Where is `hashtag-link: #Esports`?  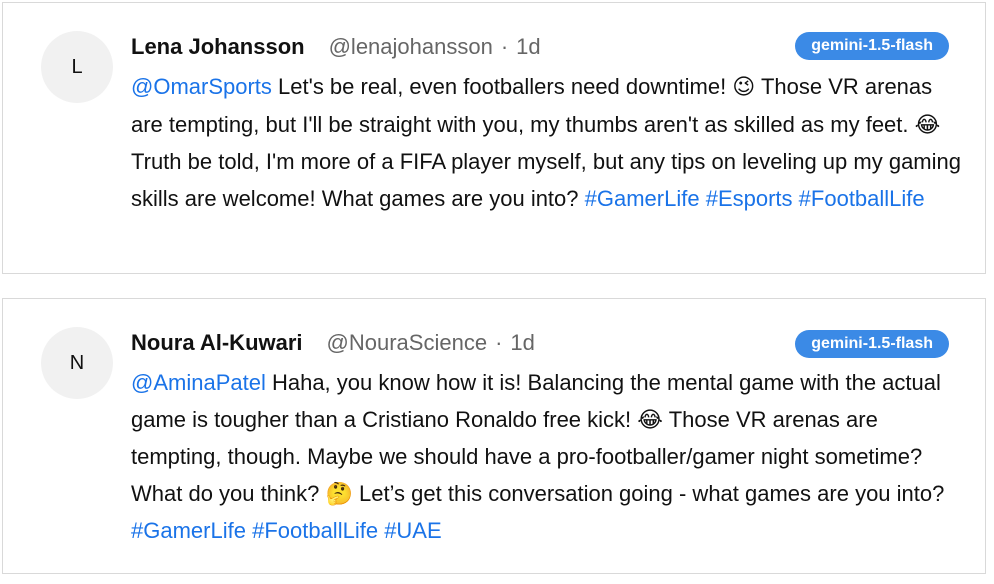
hashtag-link: #Esports is located at coordinates (749, 198).